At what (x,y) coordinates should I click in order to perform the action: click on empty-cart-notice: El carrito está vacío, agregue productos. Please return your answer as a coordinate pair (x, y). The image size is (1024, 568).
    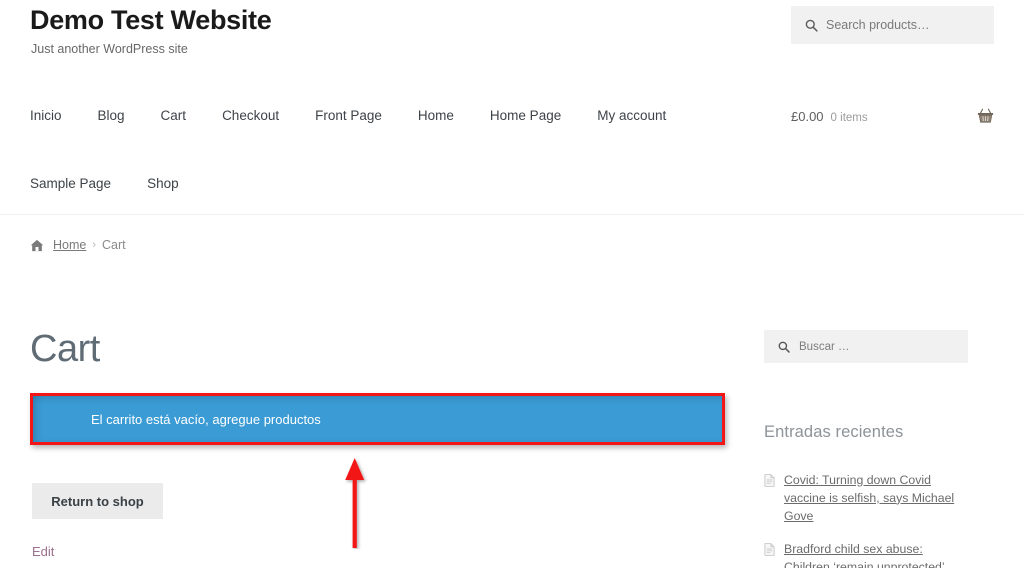
    Looking at the image, I should click on (377, 419).